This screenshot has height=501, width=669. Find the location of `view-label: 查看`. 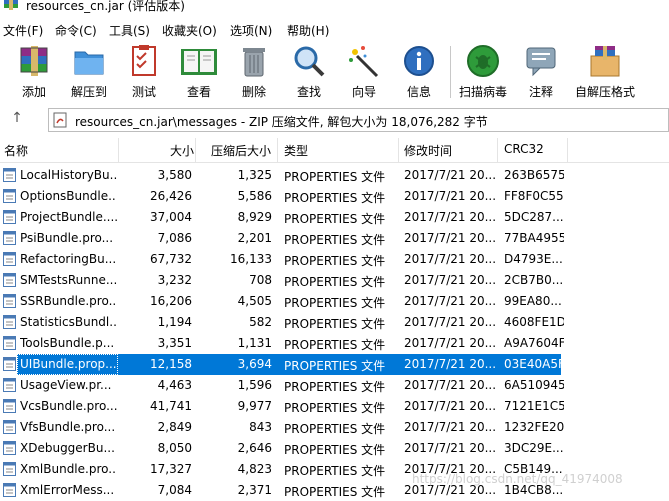

view-label: 查看 is located at coordinates (198, 92).